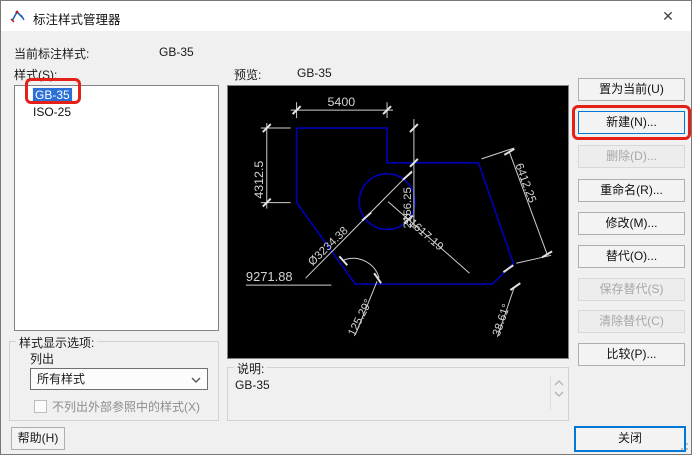 Image resolution: width=692 pixels, height=455 pixels. I want to click on current-style-value: GB-35, so click(176, 52).